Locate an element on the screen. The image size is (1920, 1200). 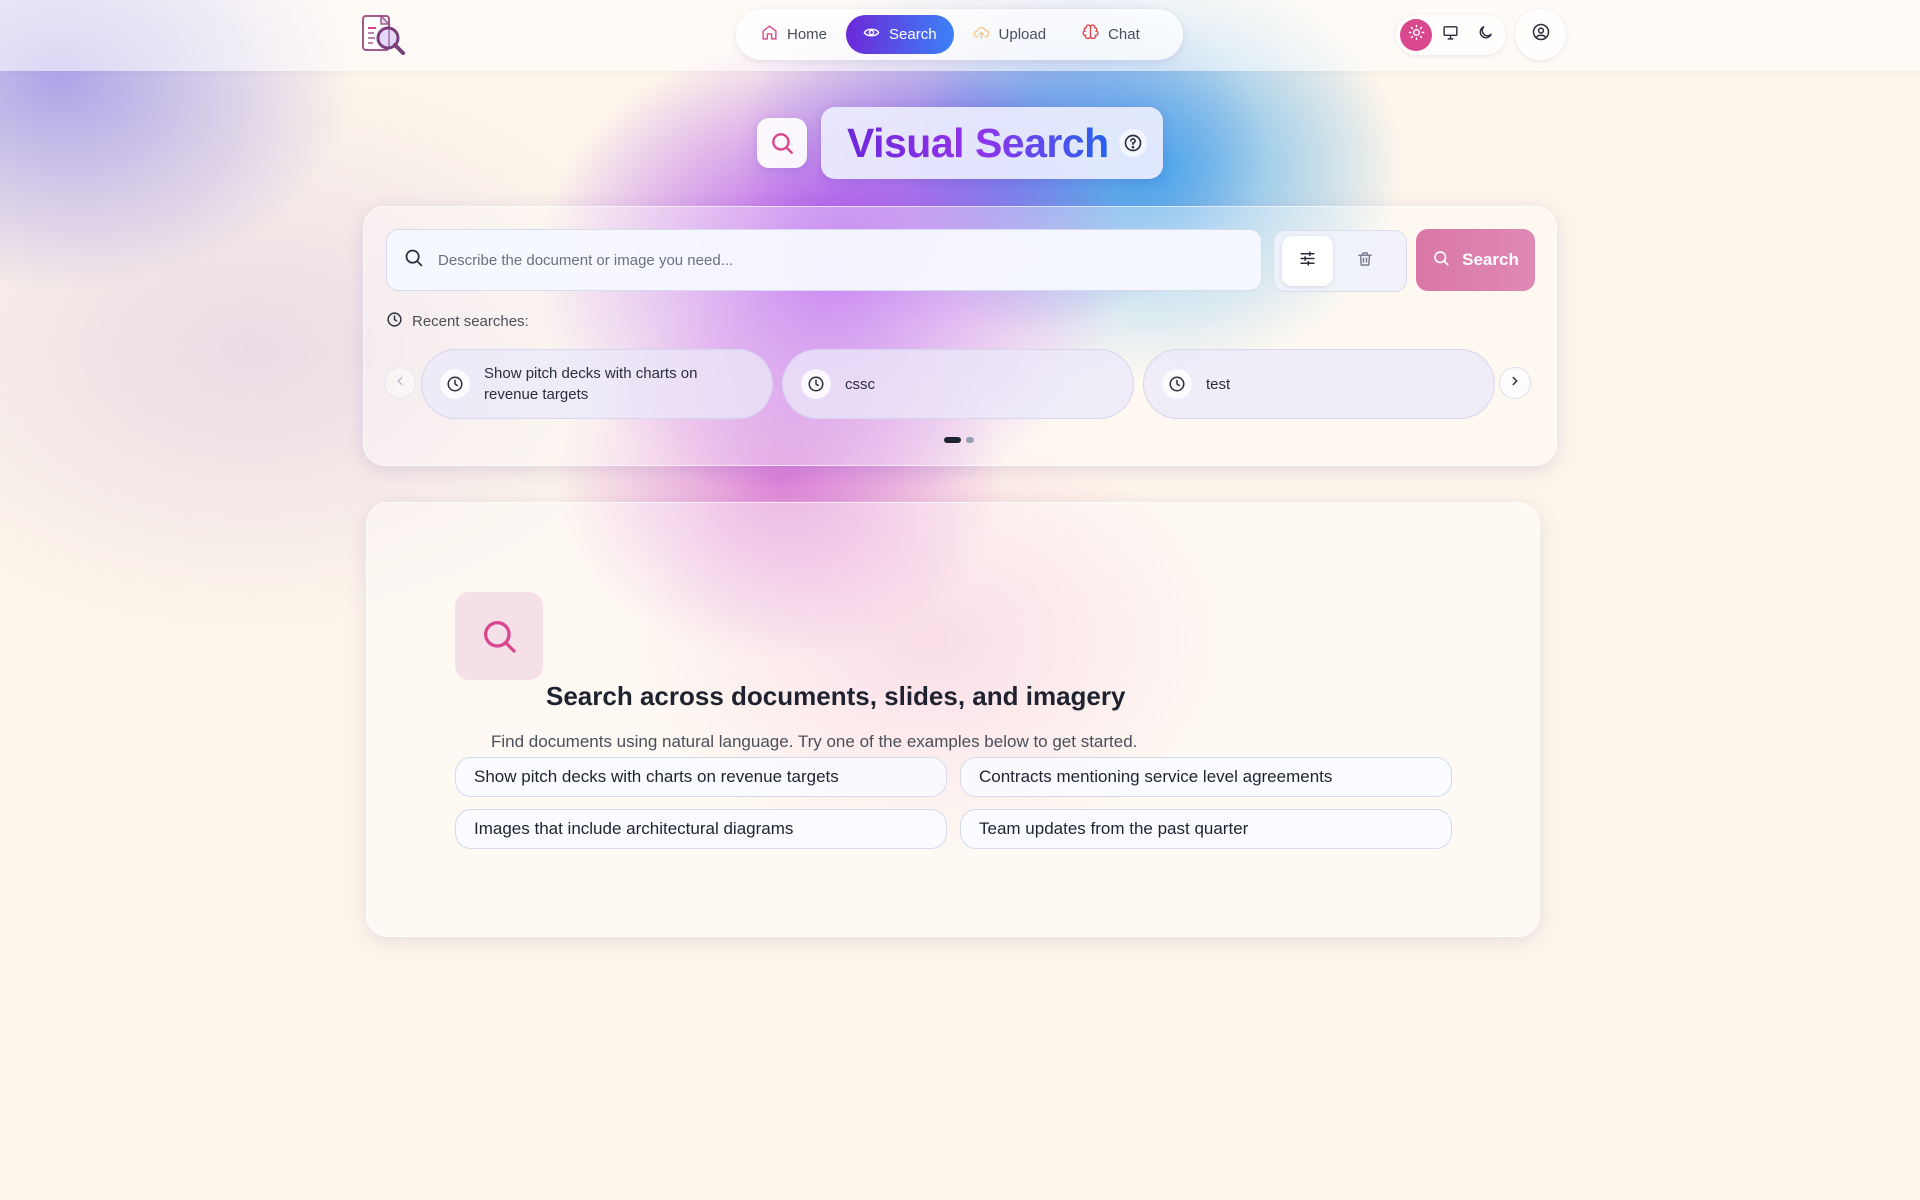
recent-search-text: cssc is located at coordinates (860, 384).